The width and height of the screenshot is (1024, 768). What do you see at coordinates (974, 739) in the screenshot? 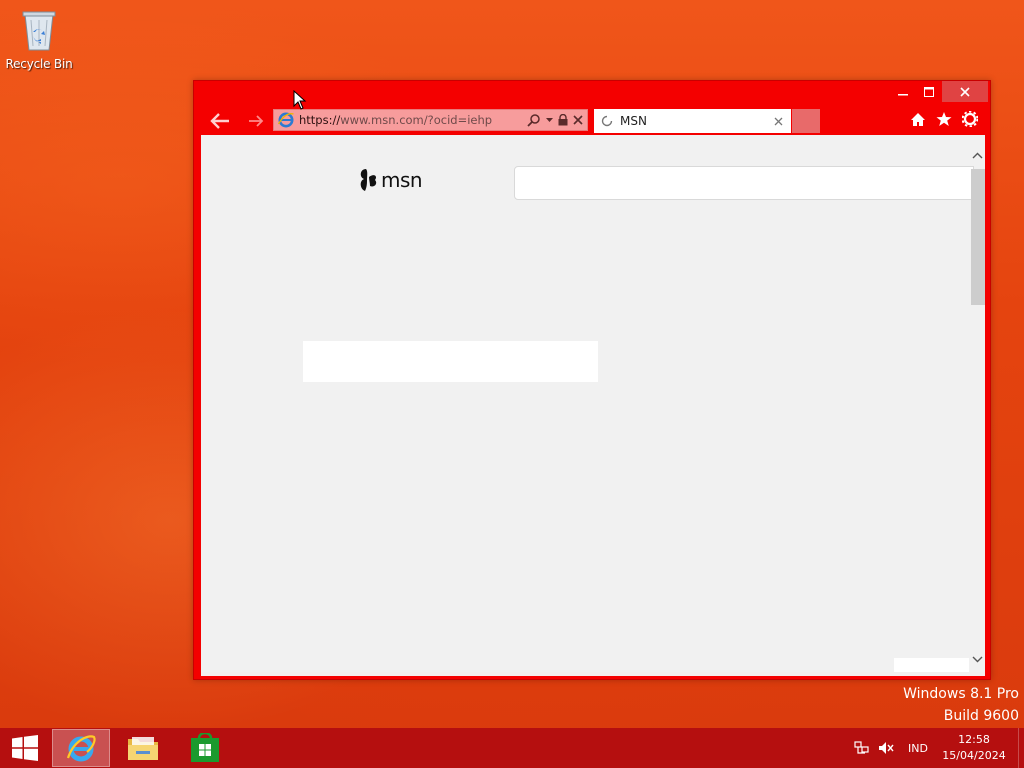
I see `clock-time: 12:58` at bounding box center [974, 739].